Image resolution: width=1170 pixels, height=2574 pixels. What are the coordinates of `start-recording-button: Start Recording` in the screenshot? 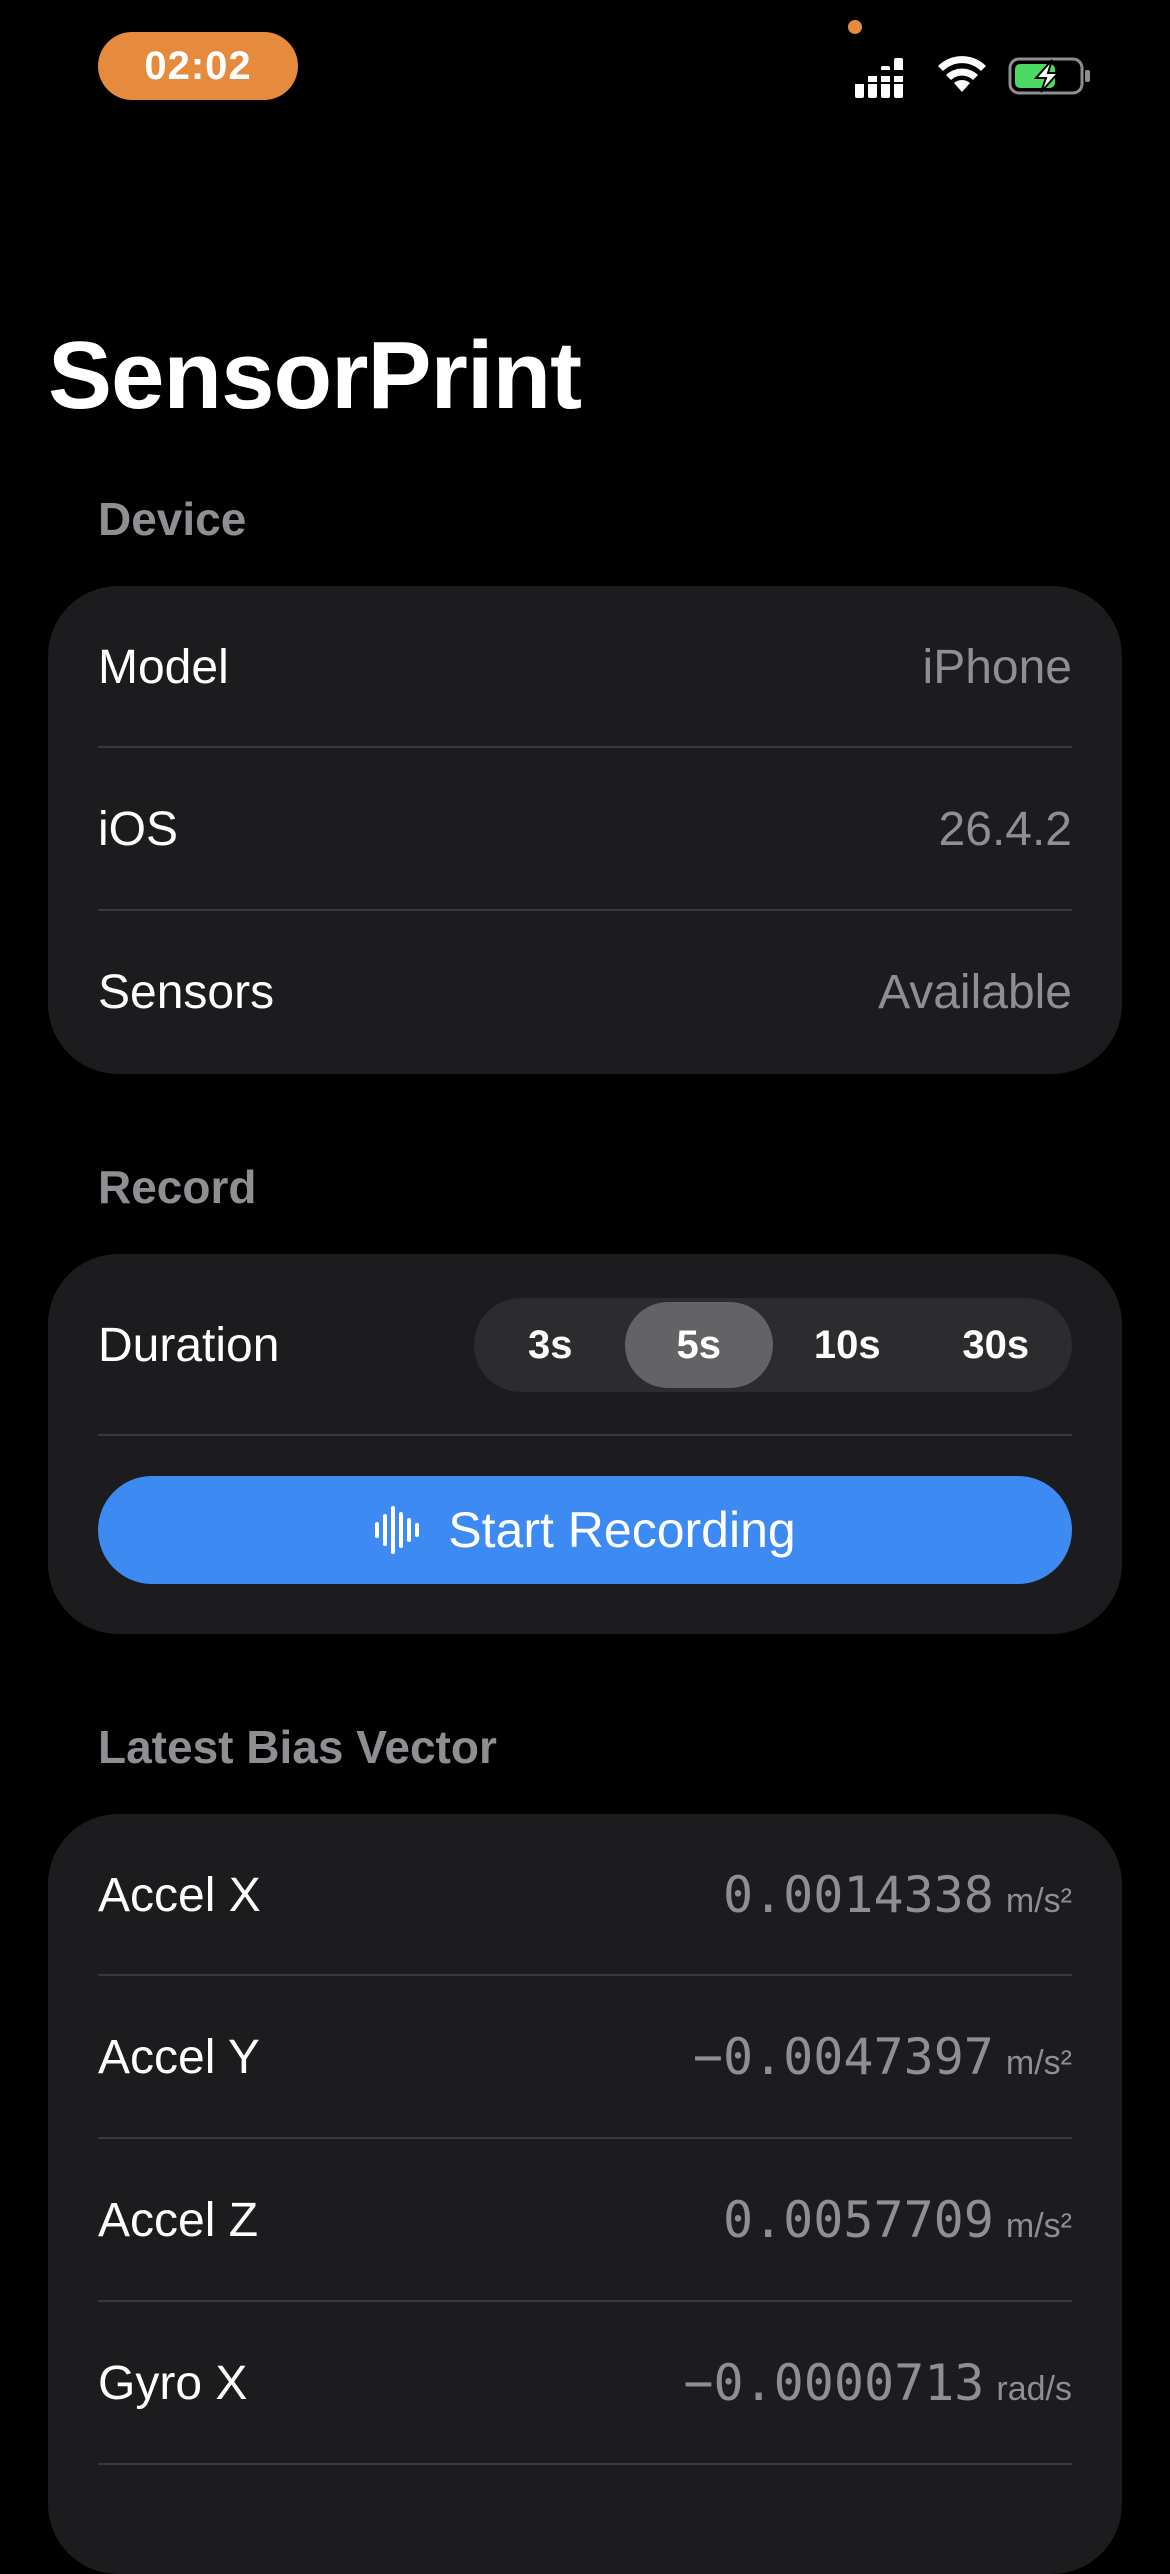 It's located at (585, 1530).